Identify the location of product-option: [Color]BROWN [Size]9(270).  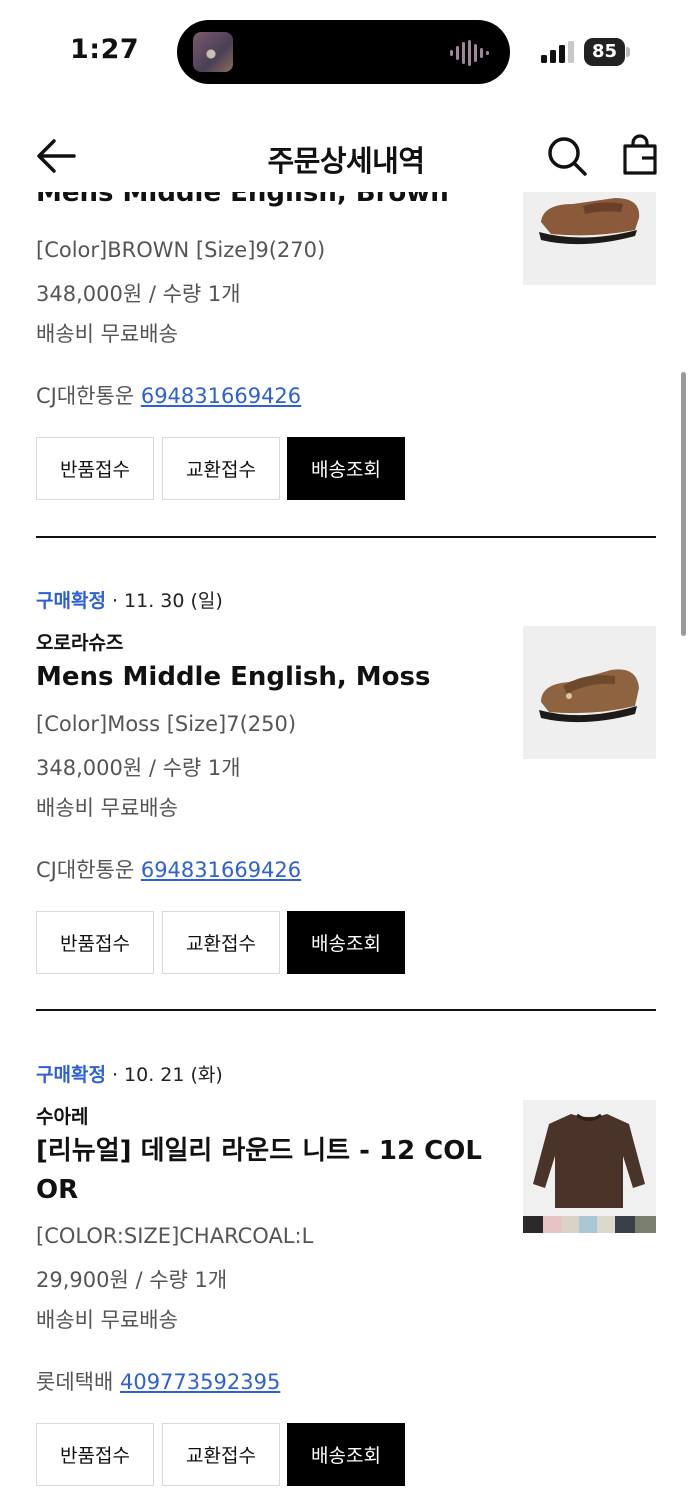
(181, 250).